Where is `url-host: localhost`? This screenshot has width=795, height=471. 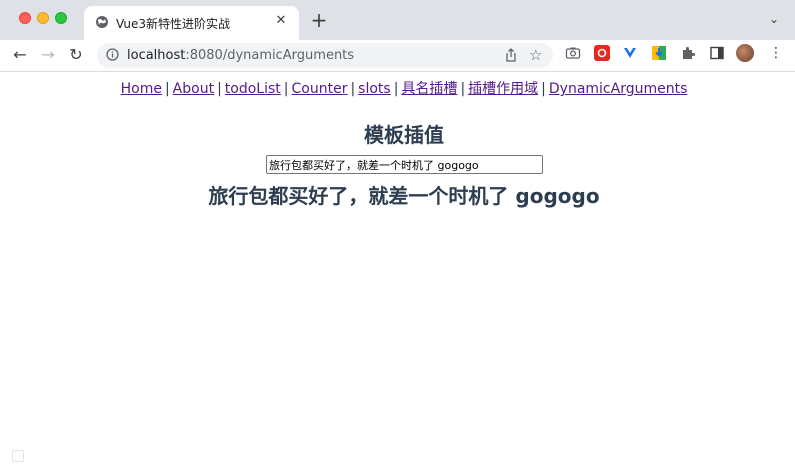
url-host: localhost is located at coordinates (156, 55).